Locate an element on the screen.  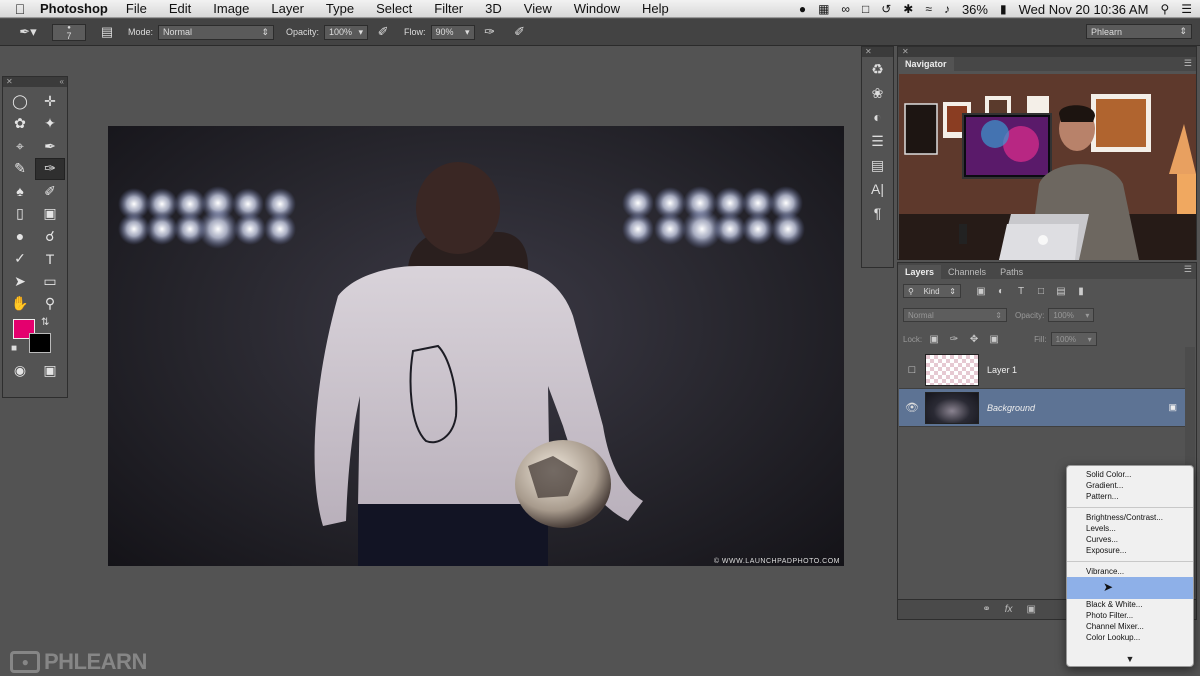
filter-kind-select: ⚲ Kind ⇕ is located at coordinates (932, 291).